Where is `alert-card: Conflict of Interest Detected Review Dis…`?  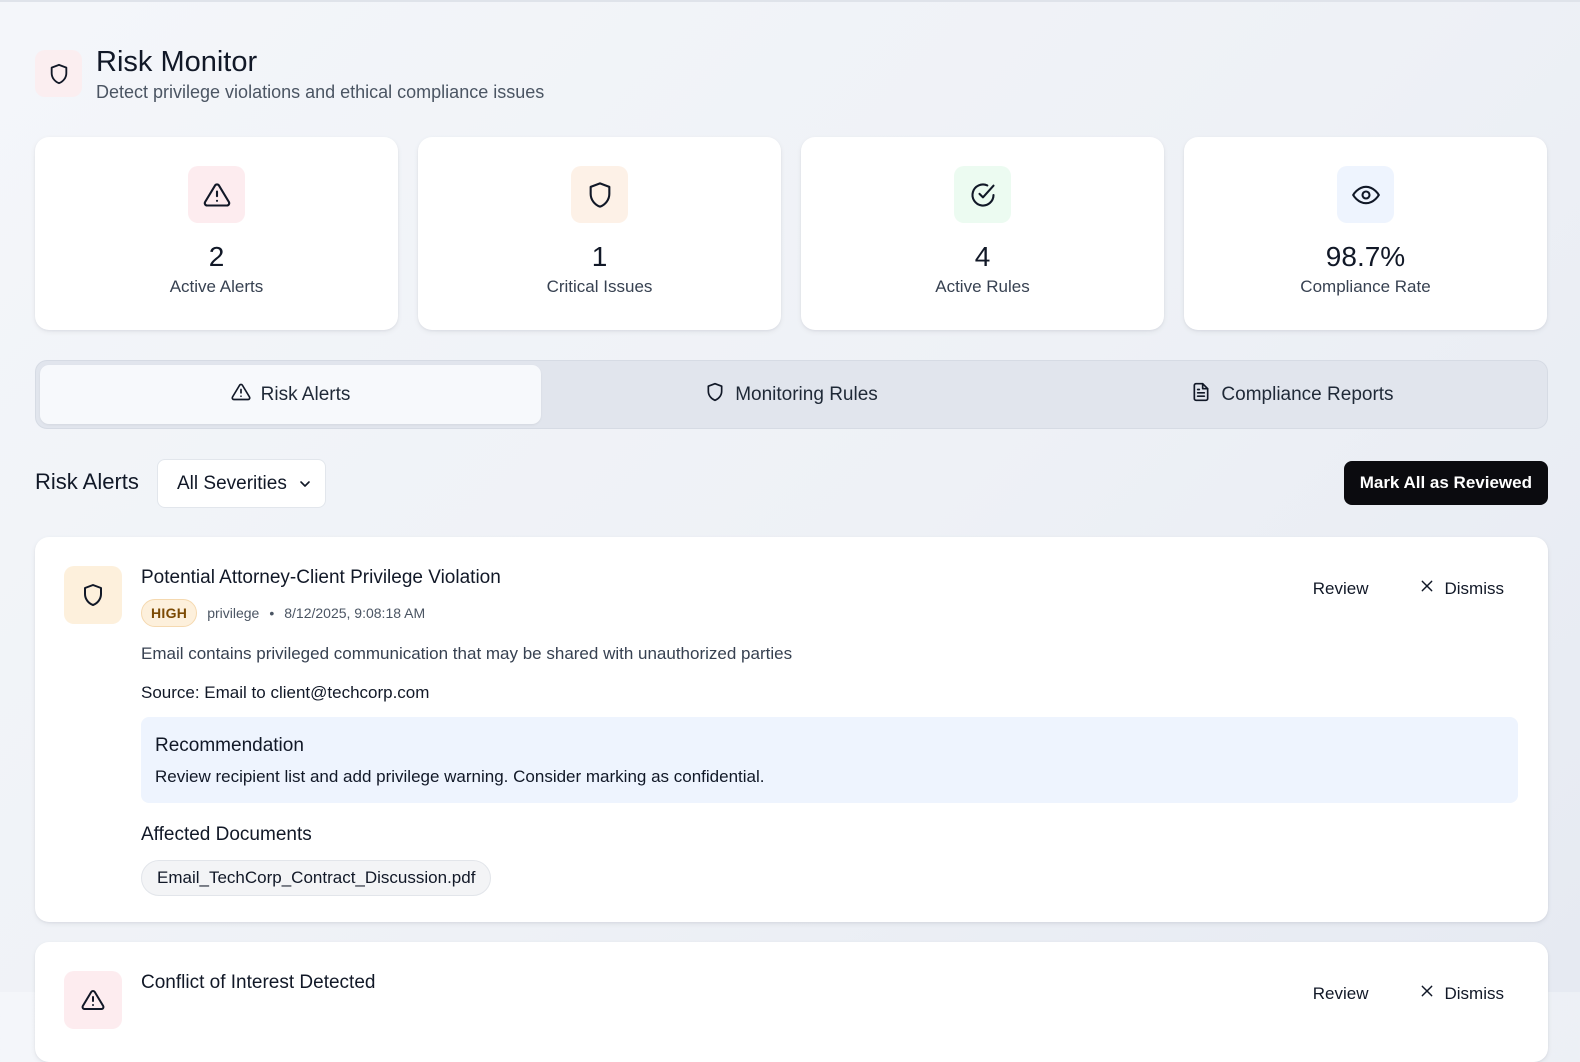
alert-card: Conflict of Interest Detected Review Dis… is located at coordinates (791, 1002).